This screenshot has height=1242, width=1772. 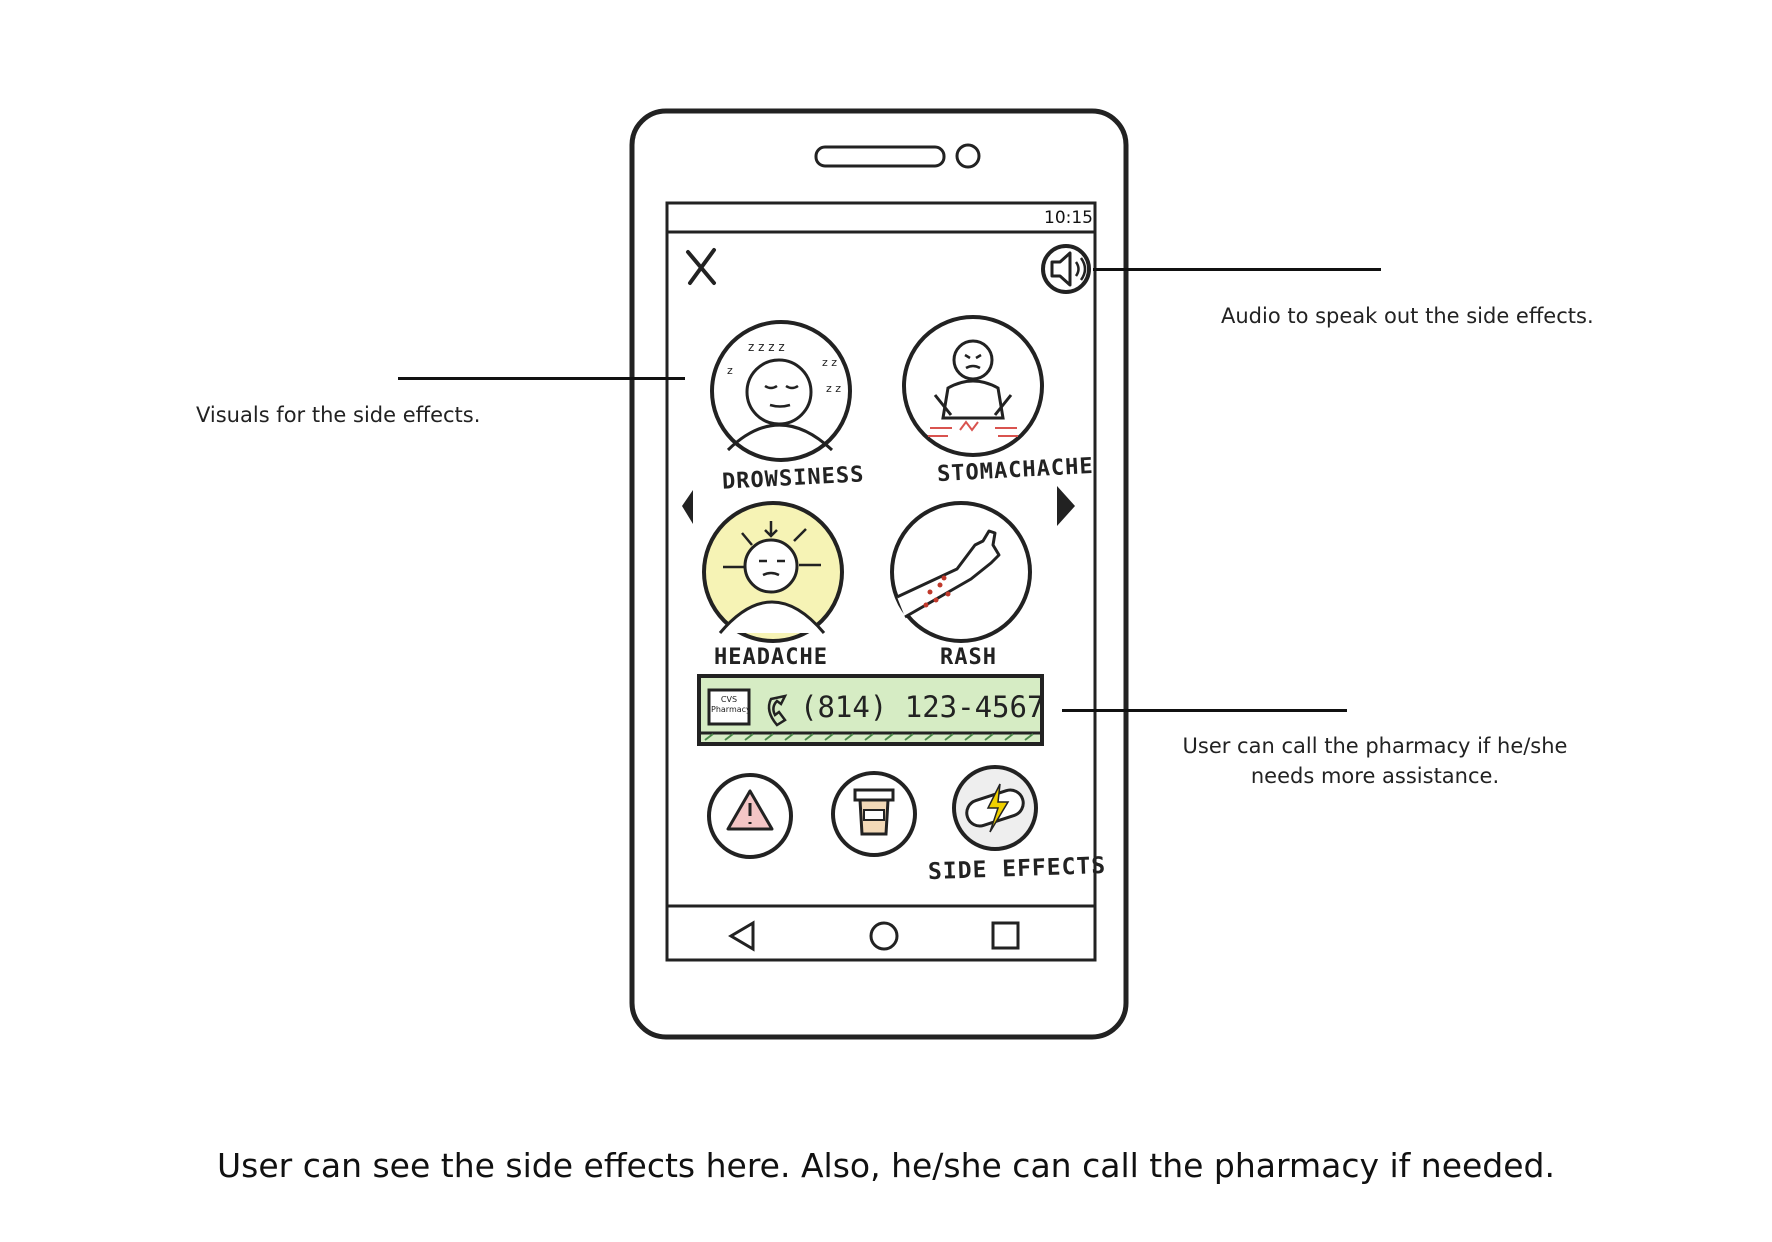 I want to click on leader-line-audio, so click(x=1237, y=269).